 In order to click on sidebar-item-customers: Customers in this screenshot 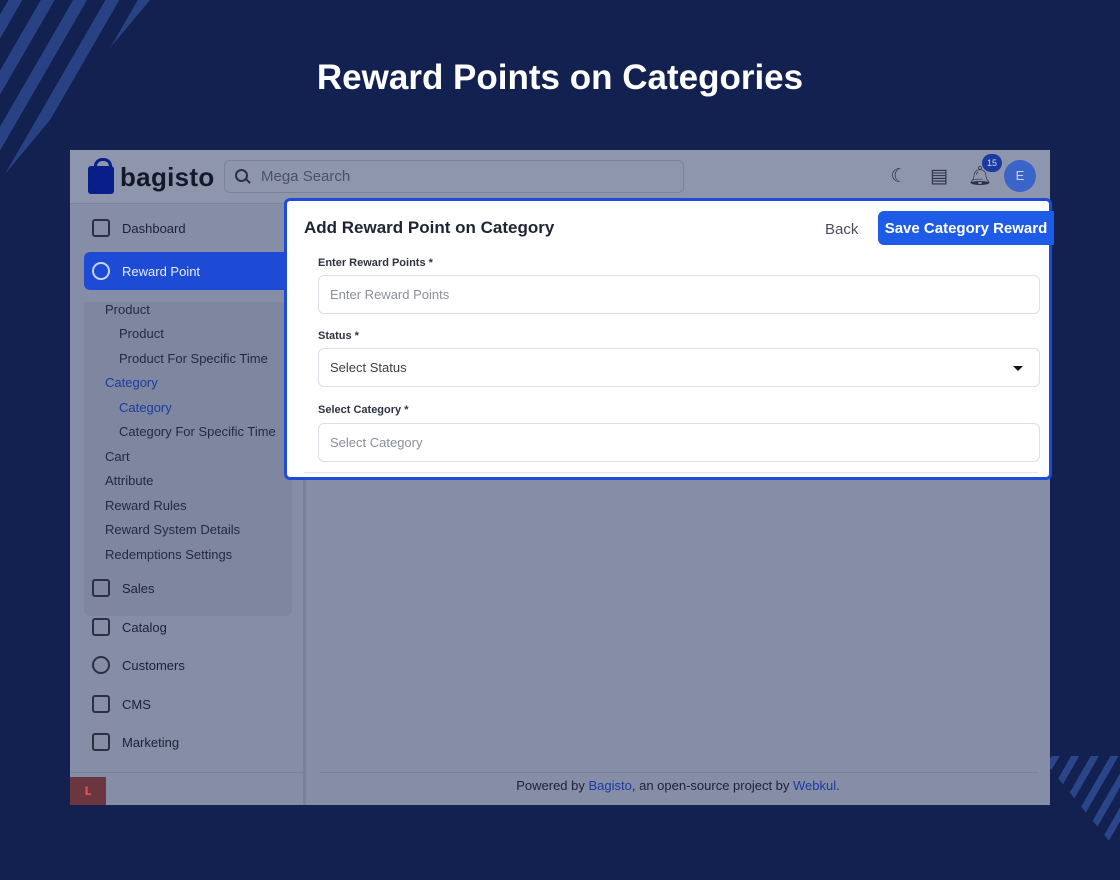, I will do `click(134, 665)`.